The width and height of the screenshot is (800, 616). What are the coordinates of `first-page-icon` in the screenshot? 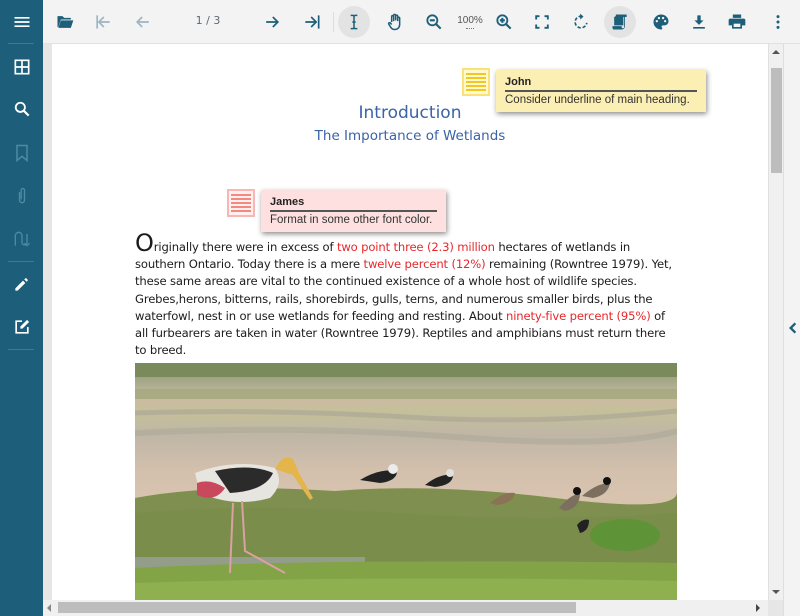 It's located at (103, 22).